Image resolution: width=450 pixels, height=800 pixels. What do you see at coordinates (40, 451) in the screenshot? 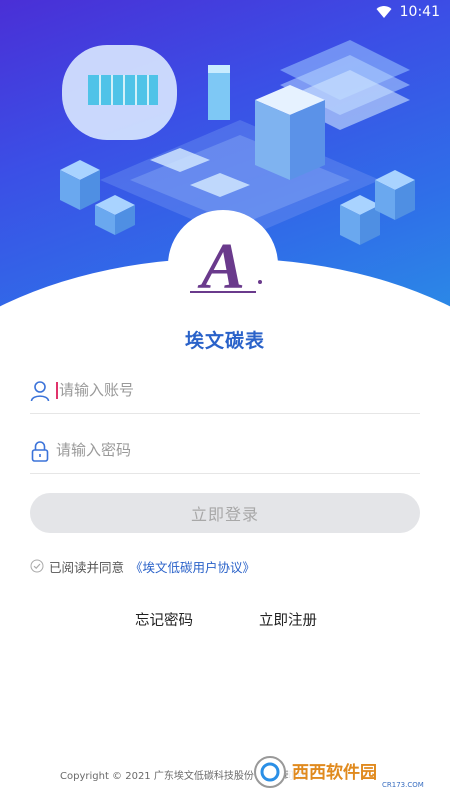
I see `lock-icon` at bounding box center [40, 451].